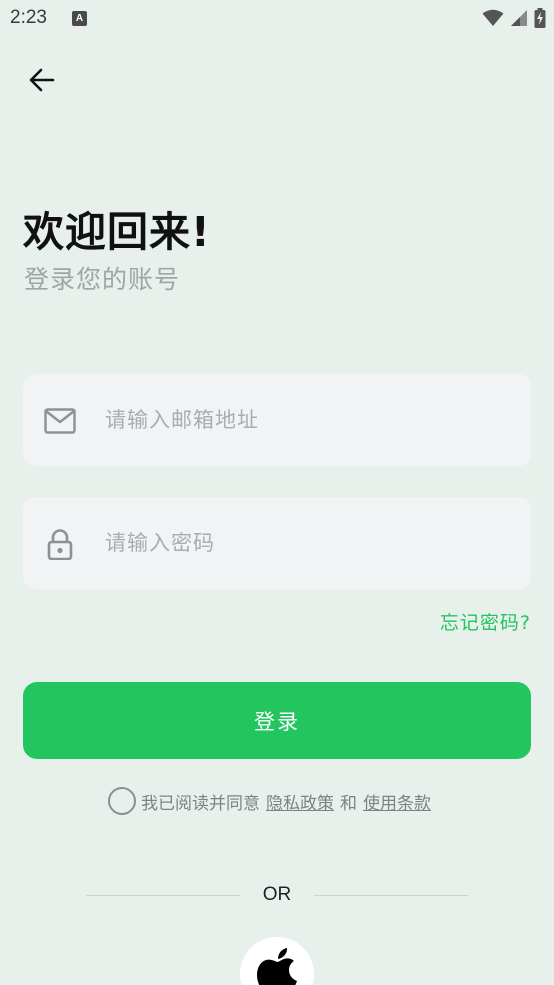  I want to click on agreement-checkbox, so click(122, 801).